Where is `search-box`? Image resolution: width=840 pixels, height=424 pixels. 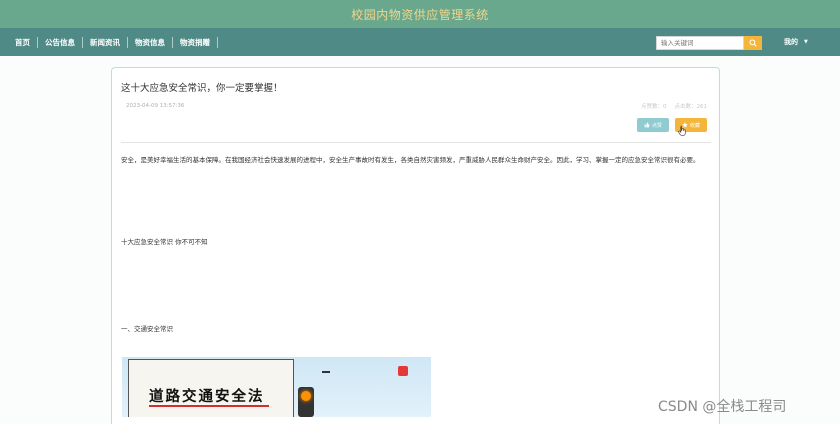 search-box is located at coordinates (710, 43).